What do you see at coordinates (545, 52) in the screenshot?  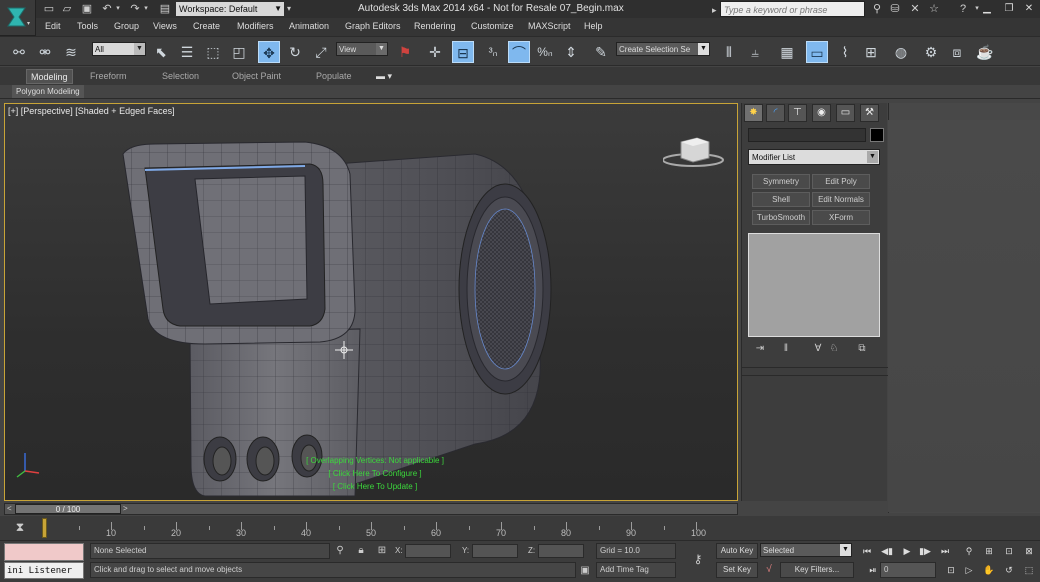 I see `percent-snap-icon: %ₙ` at bounding box center [545, 52].